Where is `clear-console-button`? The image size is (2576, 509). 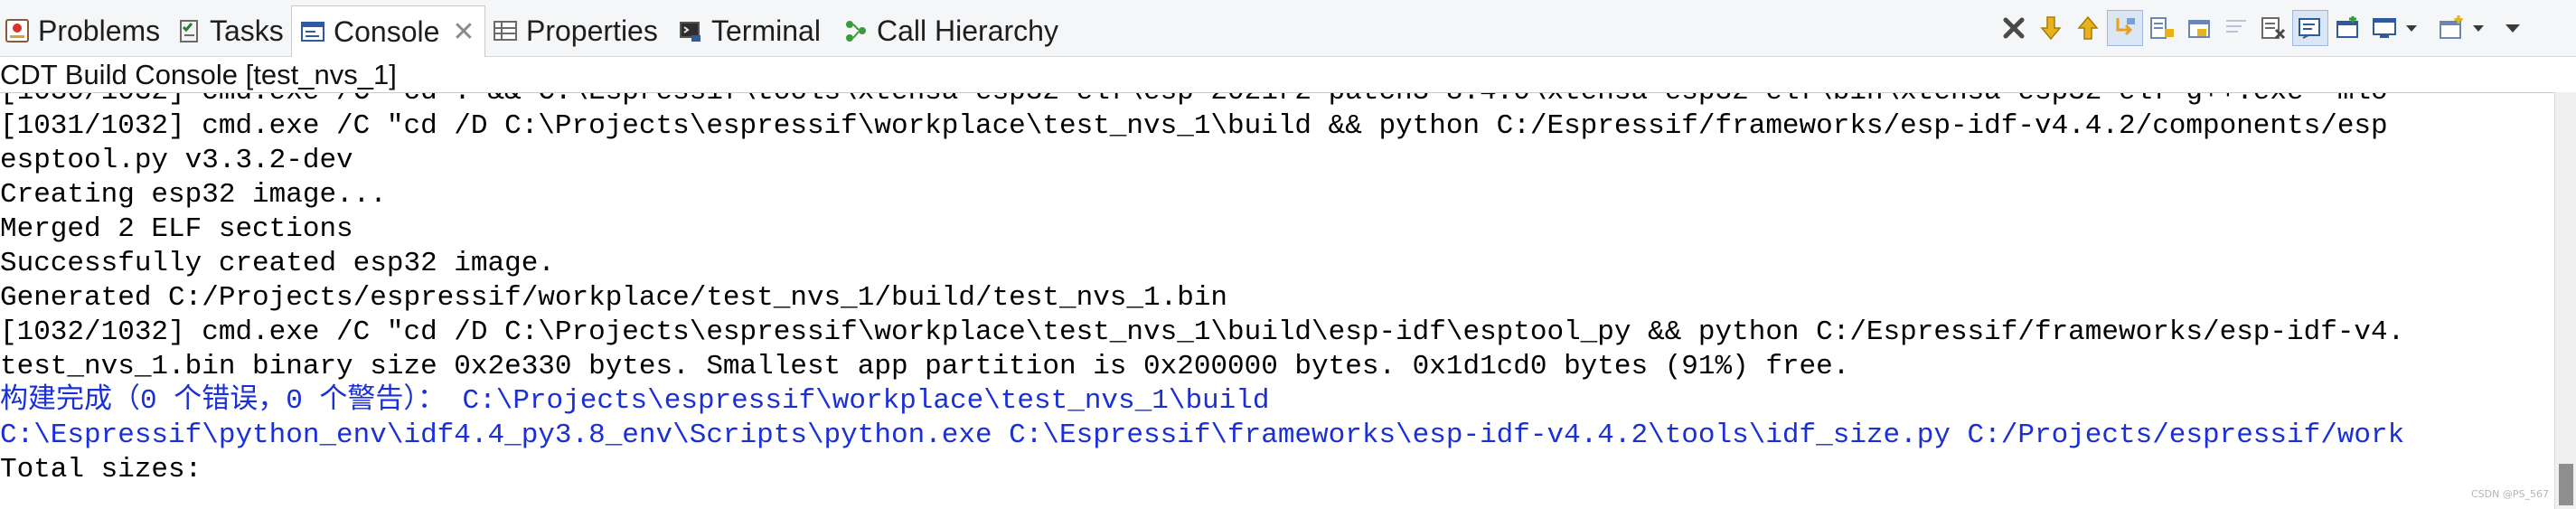 clear-console-button is located at coordinates (2273, 28).